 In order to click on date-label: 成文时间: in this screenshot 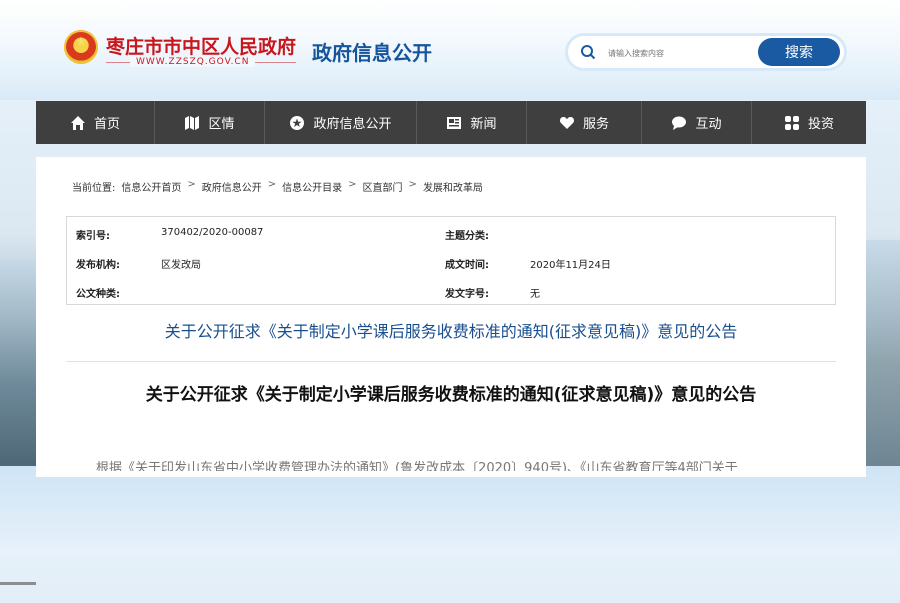, I will do `click(467, 265)`.